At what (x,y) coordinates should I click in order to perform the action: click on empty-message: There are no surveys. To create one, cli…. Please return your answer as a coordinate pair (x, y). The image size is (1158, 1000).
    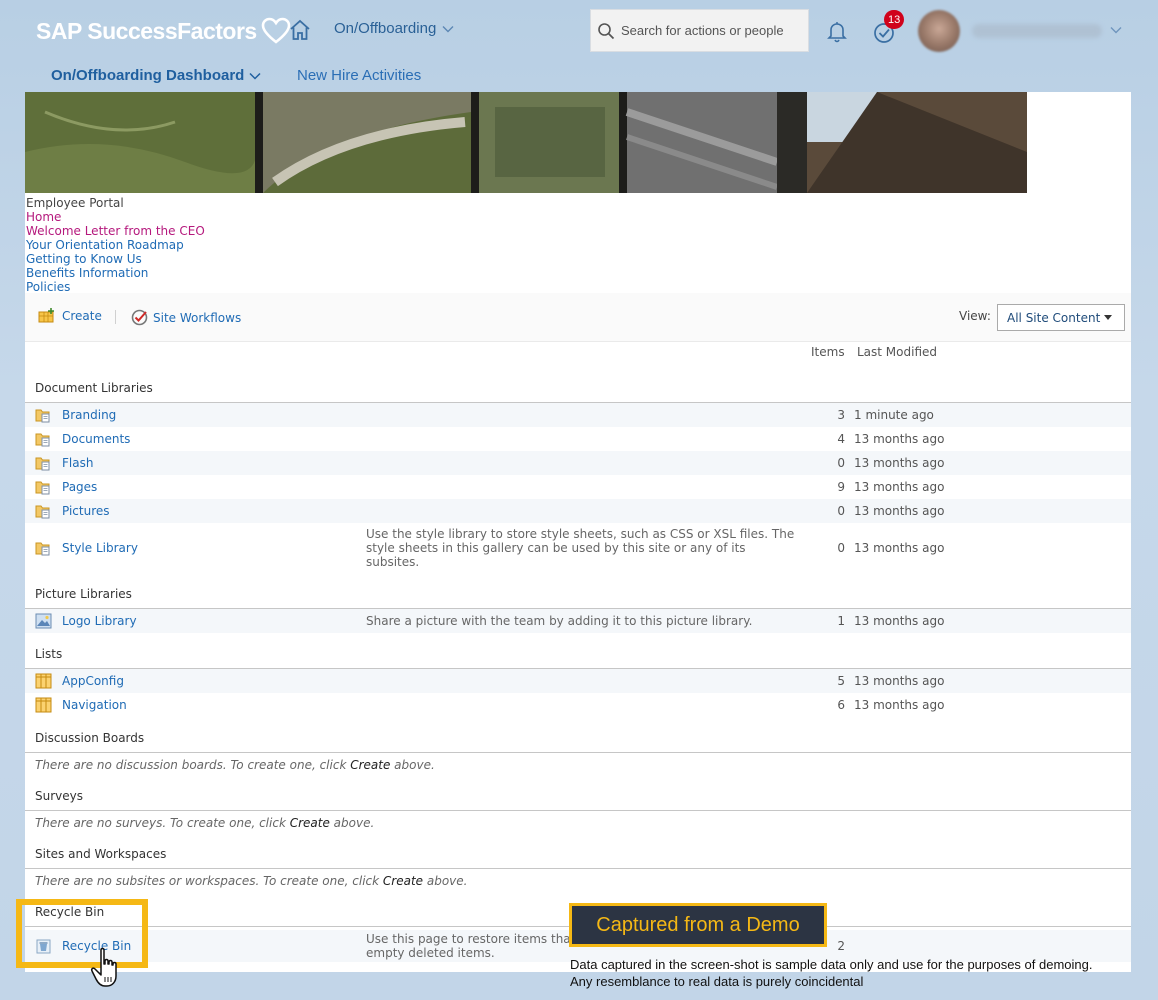
    Looking at the image, I should click on (204, 823).